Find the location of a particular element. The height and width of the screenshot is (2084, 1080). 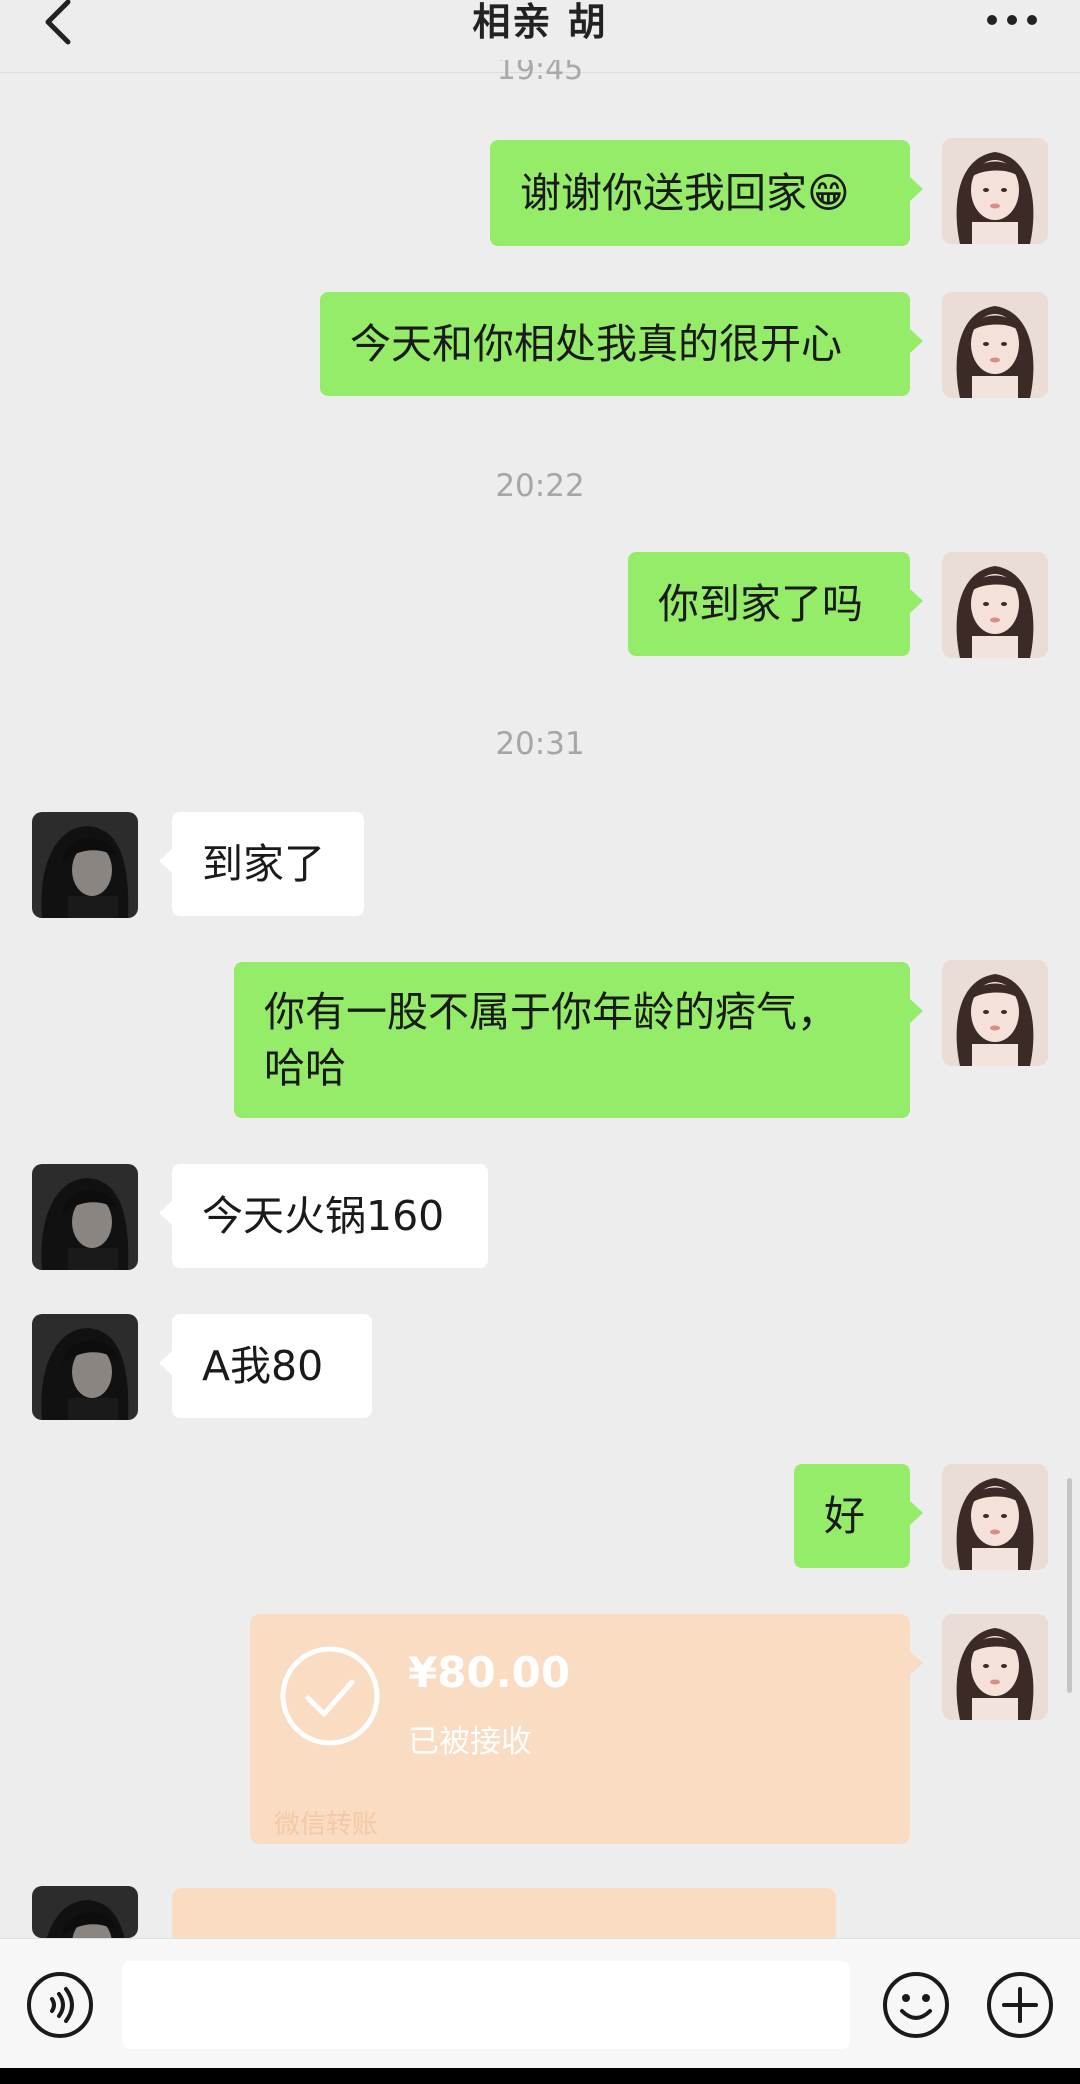

message-bubble-sent: 好 is located at coordinates (858, 1516).